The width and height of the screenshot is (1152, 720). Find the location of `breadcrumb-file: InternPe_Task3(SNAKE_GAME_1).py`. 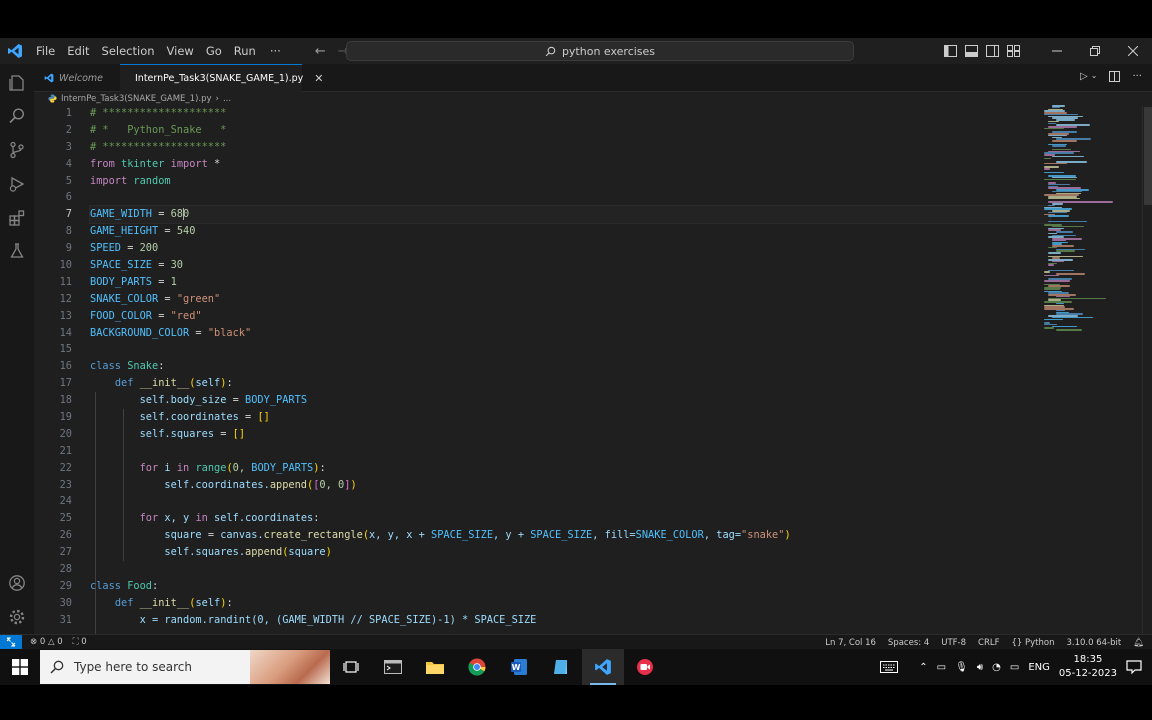

breadcrumb-file: InternPe_Task3(SNAKE_GAME_1).py is located at coordinates (136, 99).